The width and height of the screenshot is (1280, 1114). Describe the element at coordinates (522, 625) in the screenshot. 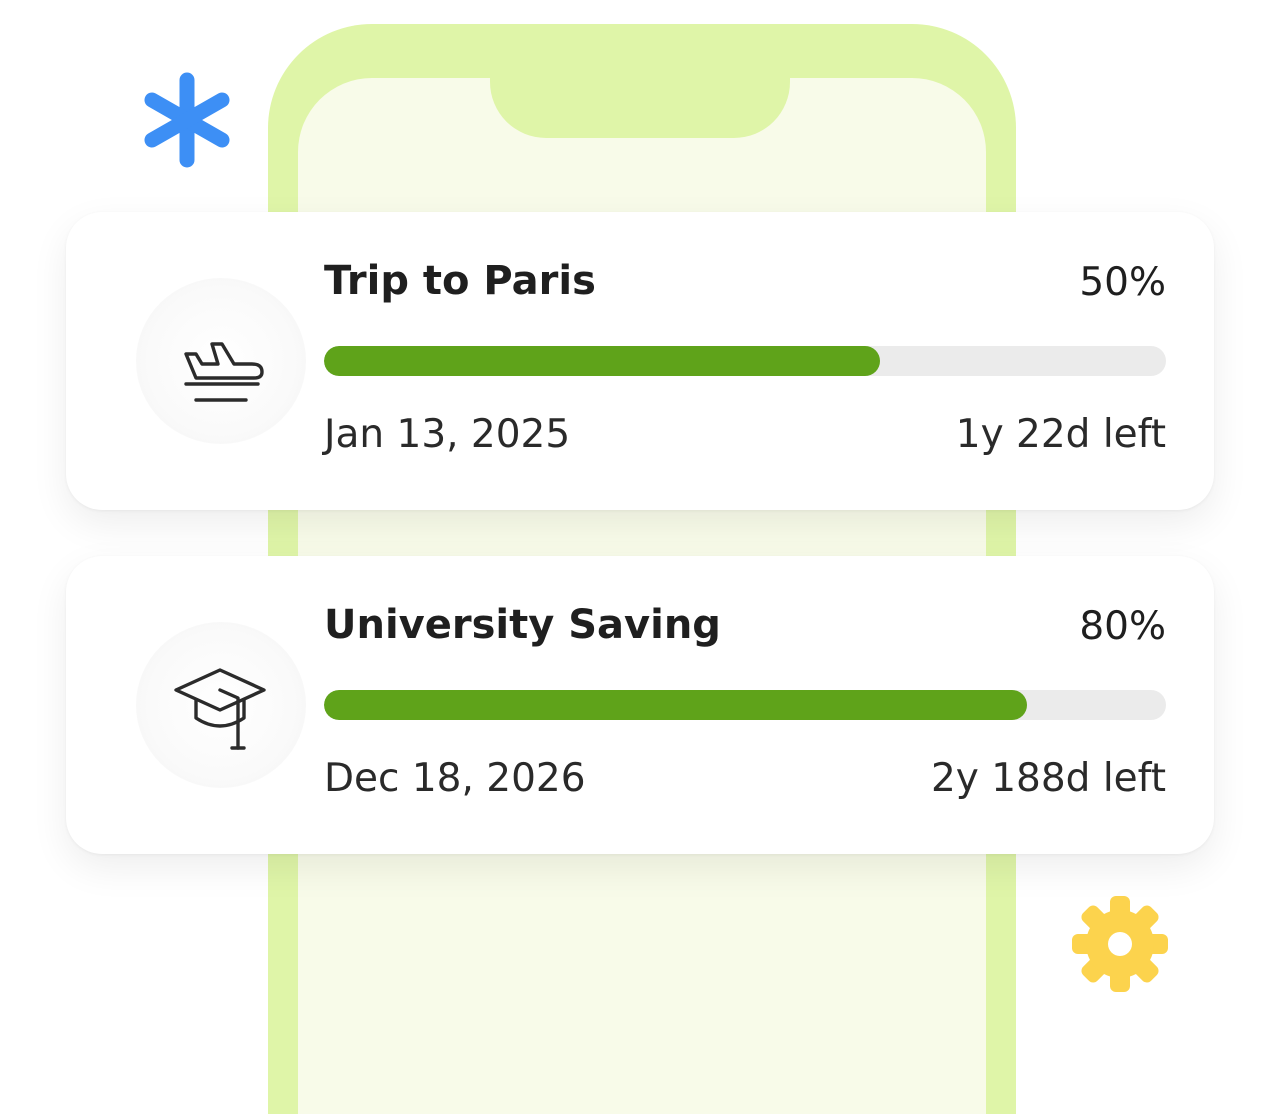

I see `goal-title: University Saving` at that location.